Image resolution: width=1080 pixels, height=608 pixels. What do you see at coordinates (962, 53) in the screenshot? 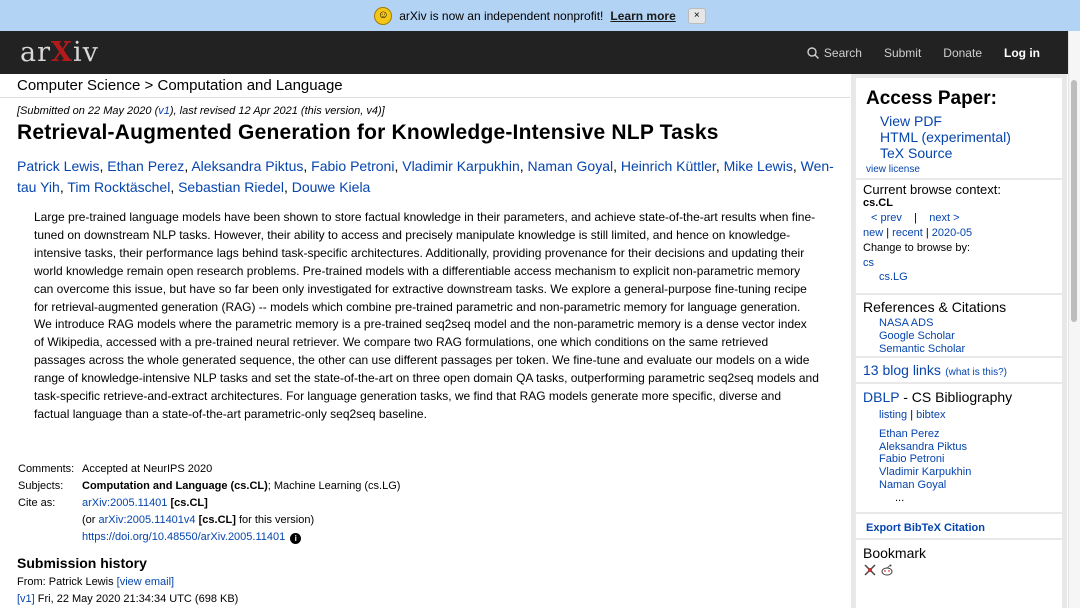
I see `donate-link: Donate` at bounding box center [962, 53].